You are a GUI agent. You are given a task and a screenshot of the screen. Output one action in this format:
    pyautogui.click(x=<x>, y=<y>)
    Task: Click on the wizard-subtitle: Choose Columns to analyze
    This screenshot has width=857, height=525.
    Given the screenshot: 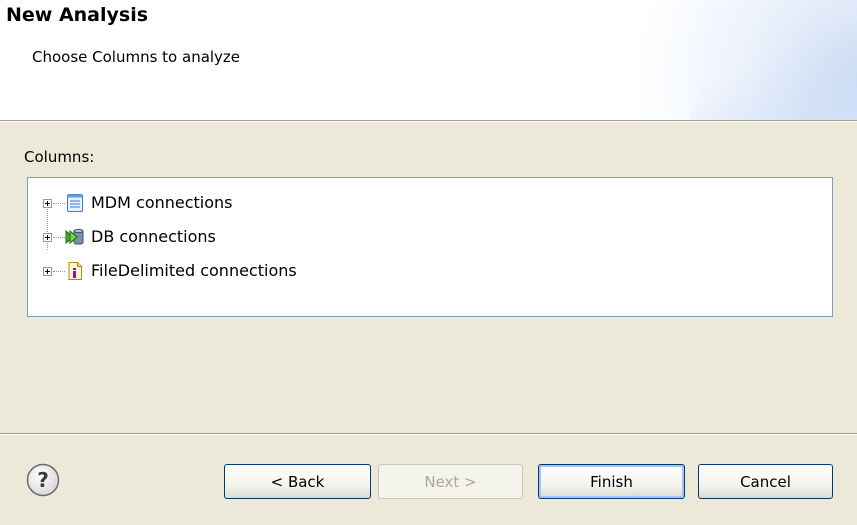 What is the action you would take?
    pyautogui.click(x=136, y=57)
    